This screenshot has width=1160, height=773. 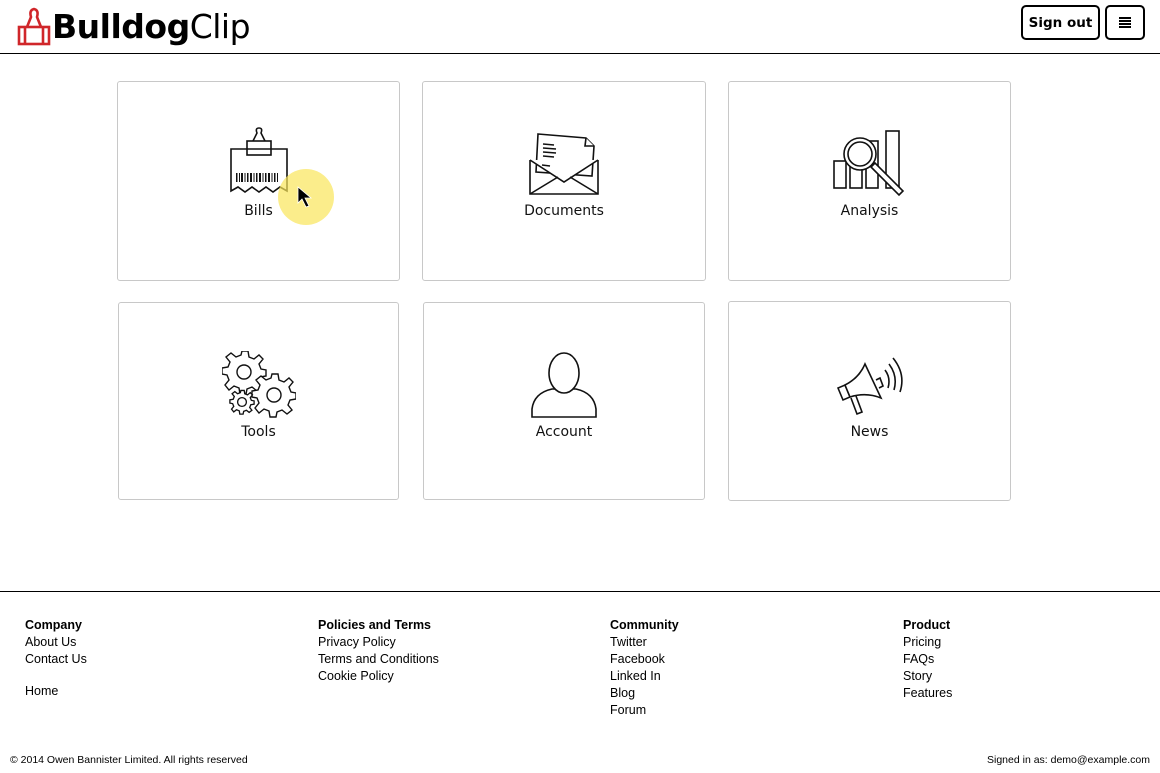 I want to click on footer-heading: Community, so click(x=644, y=625).